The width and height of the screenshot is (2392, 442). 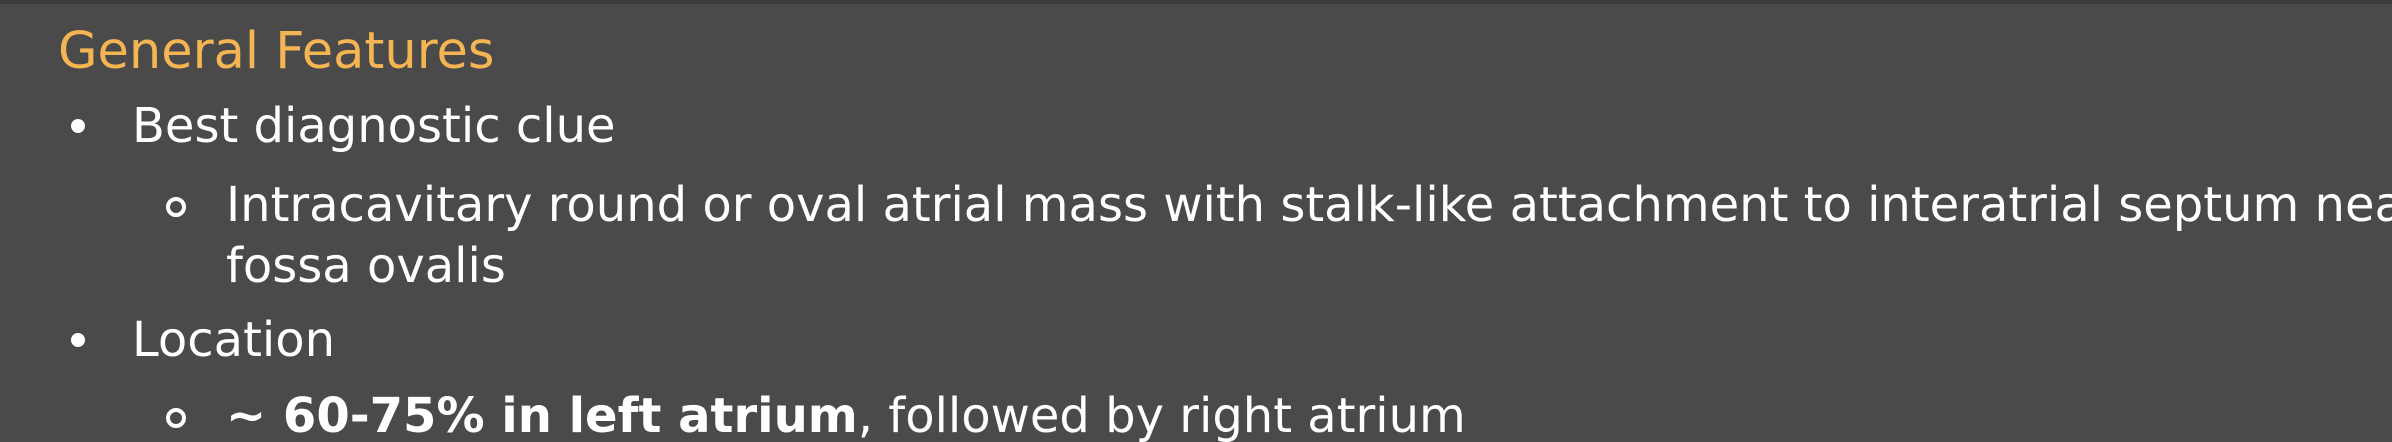 I want to click on section-title: General Features, so click(x=276, y=51).